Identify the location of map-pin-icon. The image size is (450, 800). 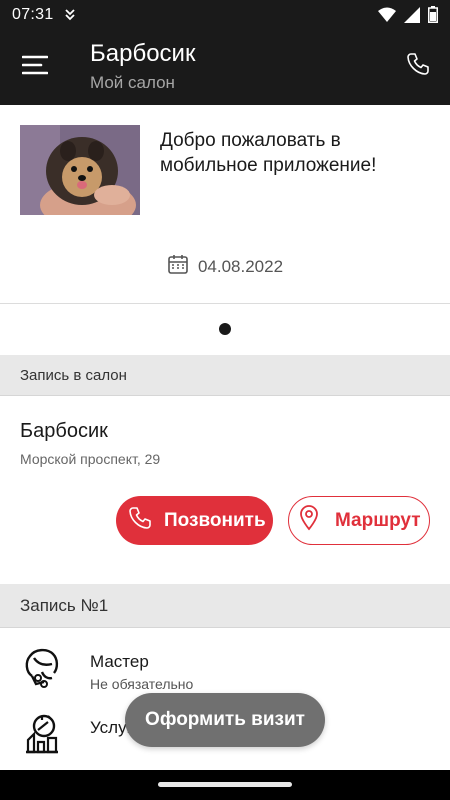
(309, 520).